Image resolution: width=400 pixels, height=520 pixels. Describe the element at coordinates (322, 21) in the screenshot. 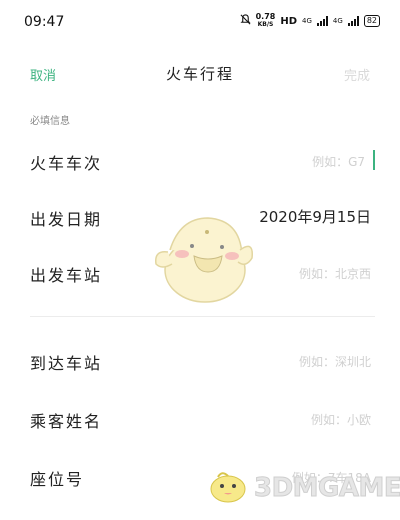

I see `signal-icon` at that location.